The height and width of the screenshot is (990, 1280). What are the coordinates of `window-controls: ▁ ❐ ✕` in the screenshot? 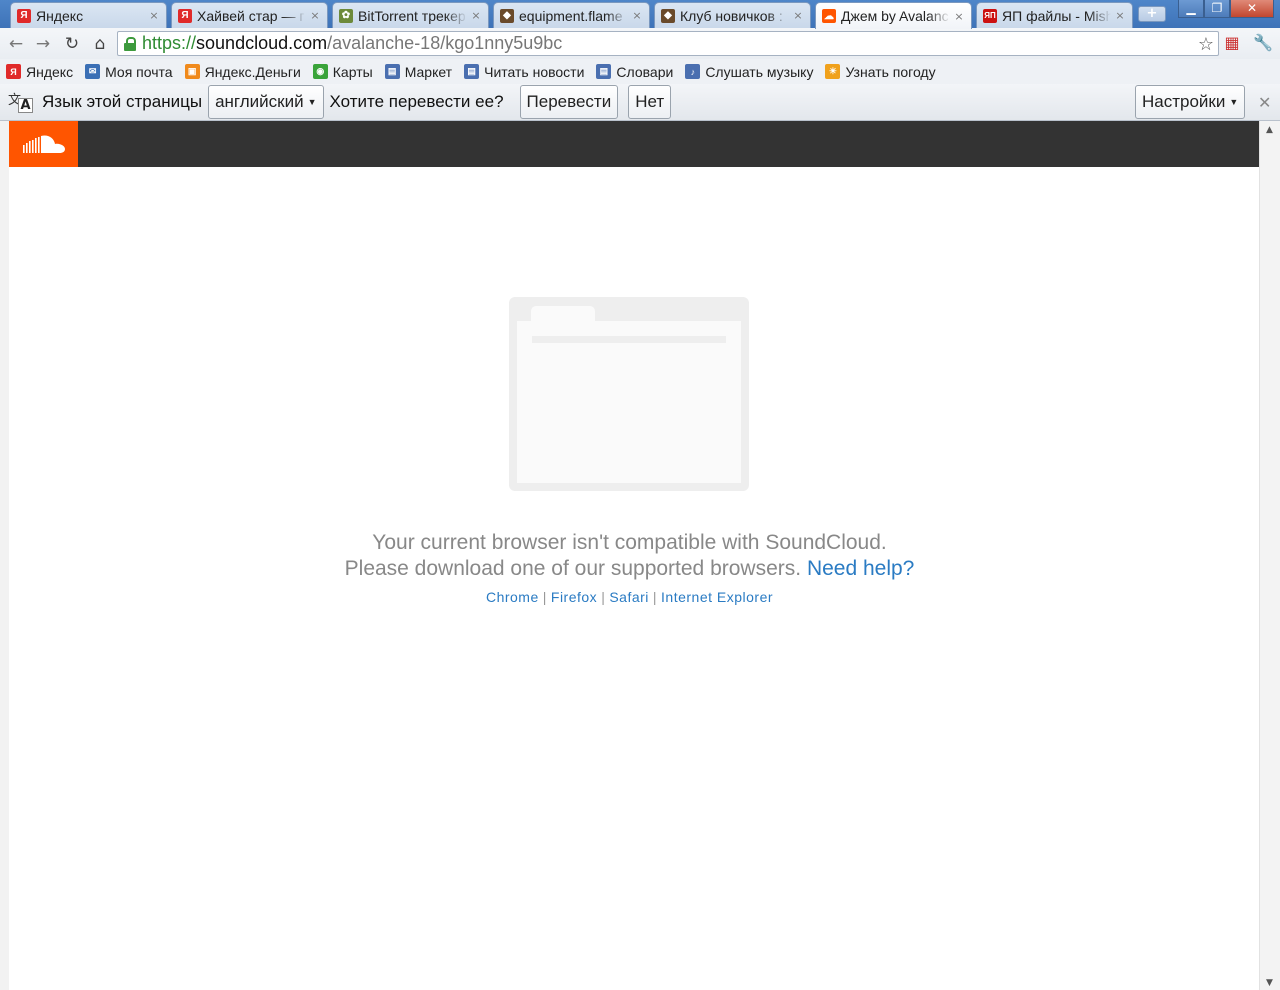 It's located at (1226, 9).